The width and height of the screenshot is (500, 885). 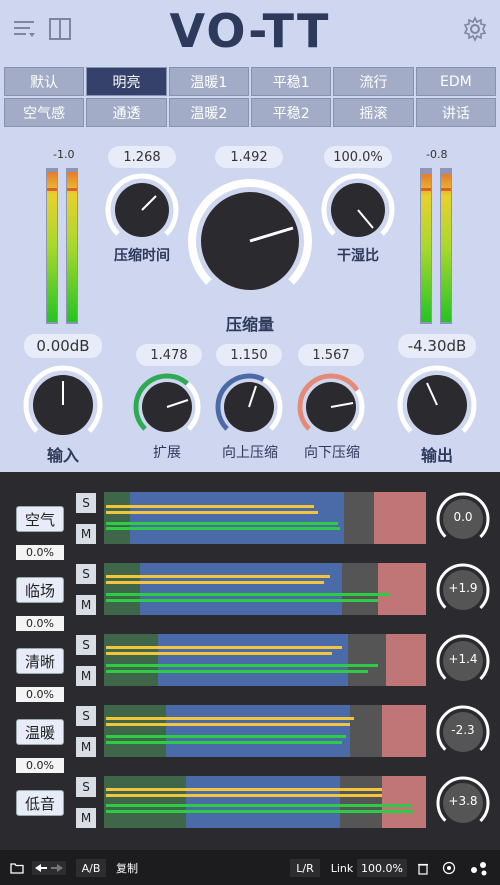 I want to click on band-meter-clarity, so click(x=265, y=660).